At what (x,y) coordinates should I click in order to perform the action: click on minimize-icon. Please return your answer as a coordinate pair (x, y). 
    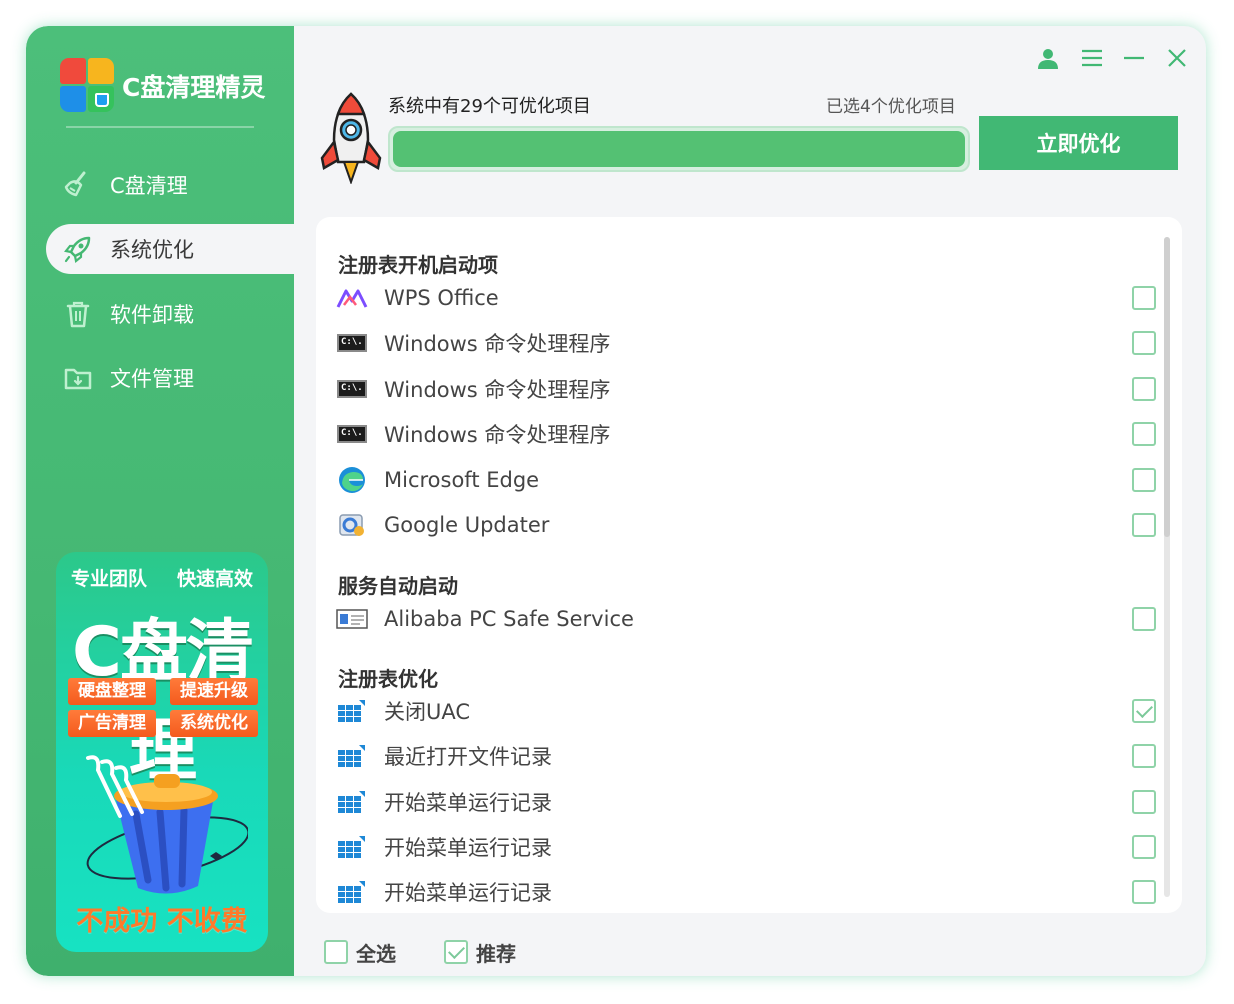
    Looking at the image, I should click on (1134, 58).